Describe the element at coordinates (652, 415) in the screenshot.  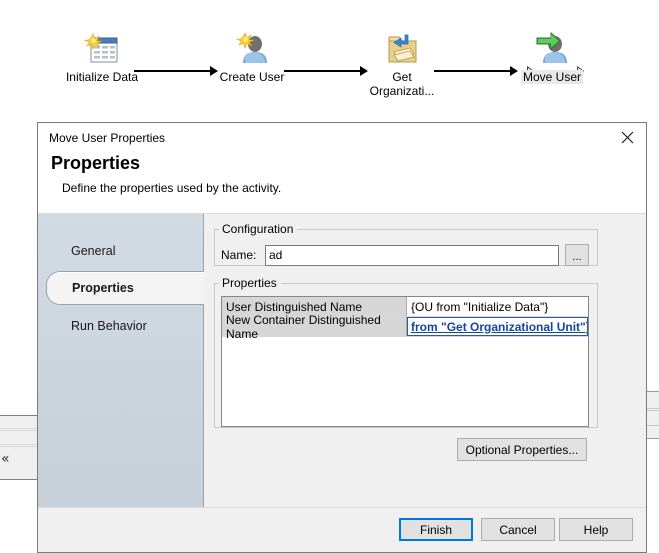
I see `background-panel-right-sliver` at that location.